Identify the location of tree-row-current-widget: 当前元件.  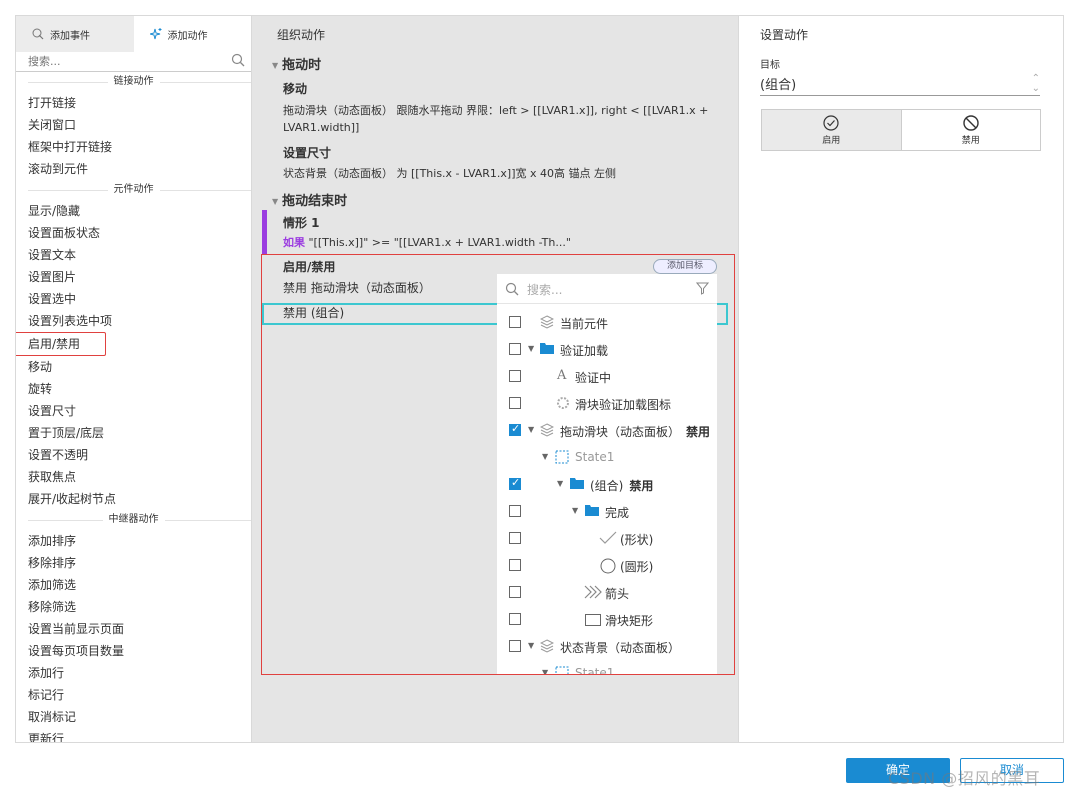
(607, 322).